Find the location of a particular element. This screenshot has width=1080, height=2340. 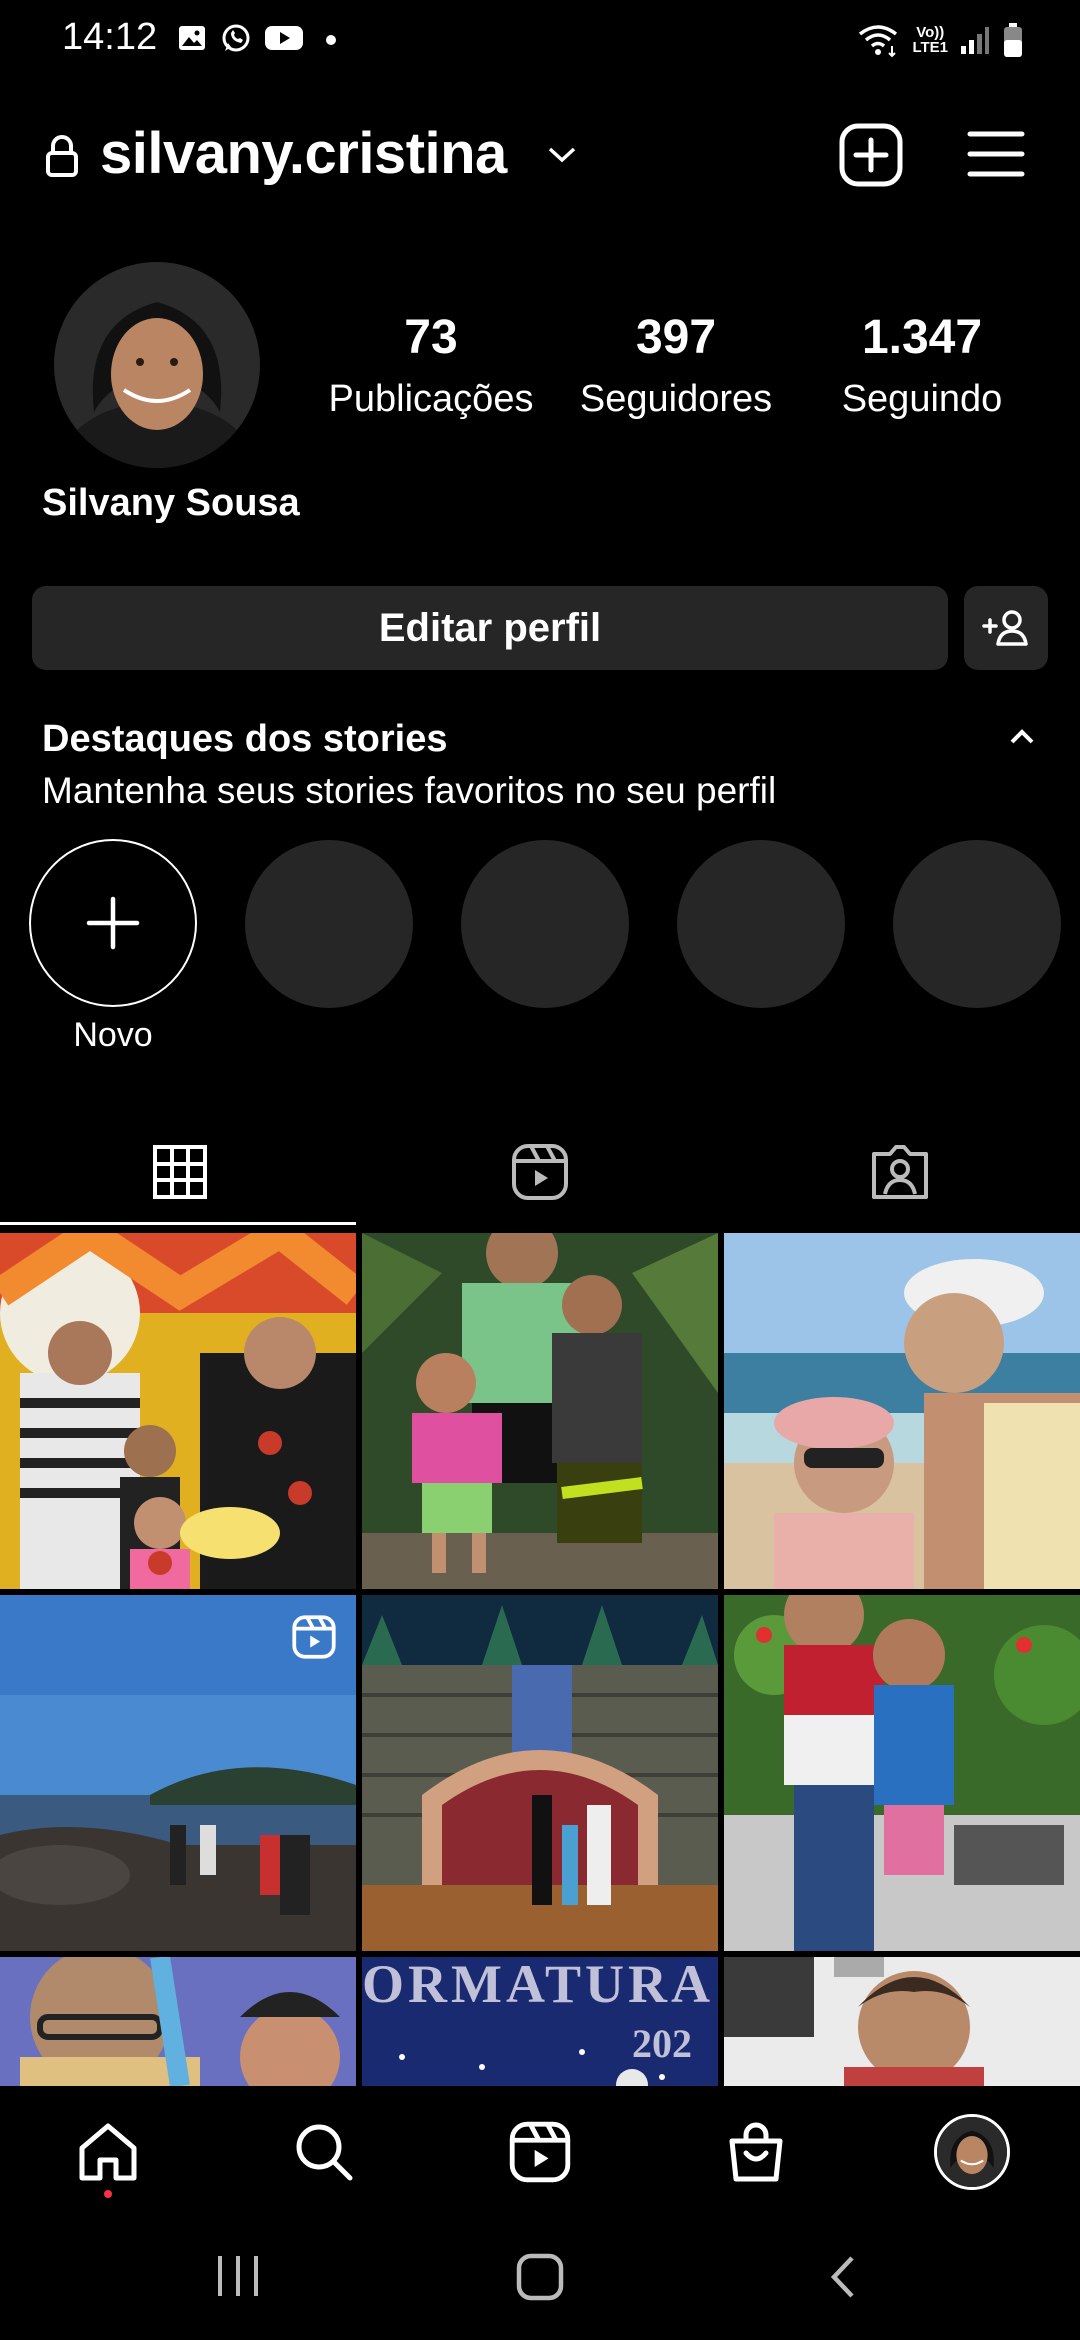

grid-icon is located at coordinates (180, 1172).